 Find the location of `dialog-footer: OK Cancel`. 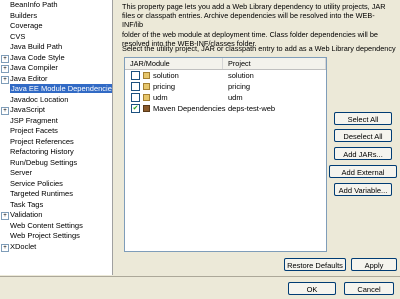

dialog-footer: OK Cancel is located at coordinates (200, 287).